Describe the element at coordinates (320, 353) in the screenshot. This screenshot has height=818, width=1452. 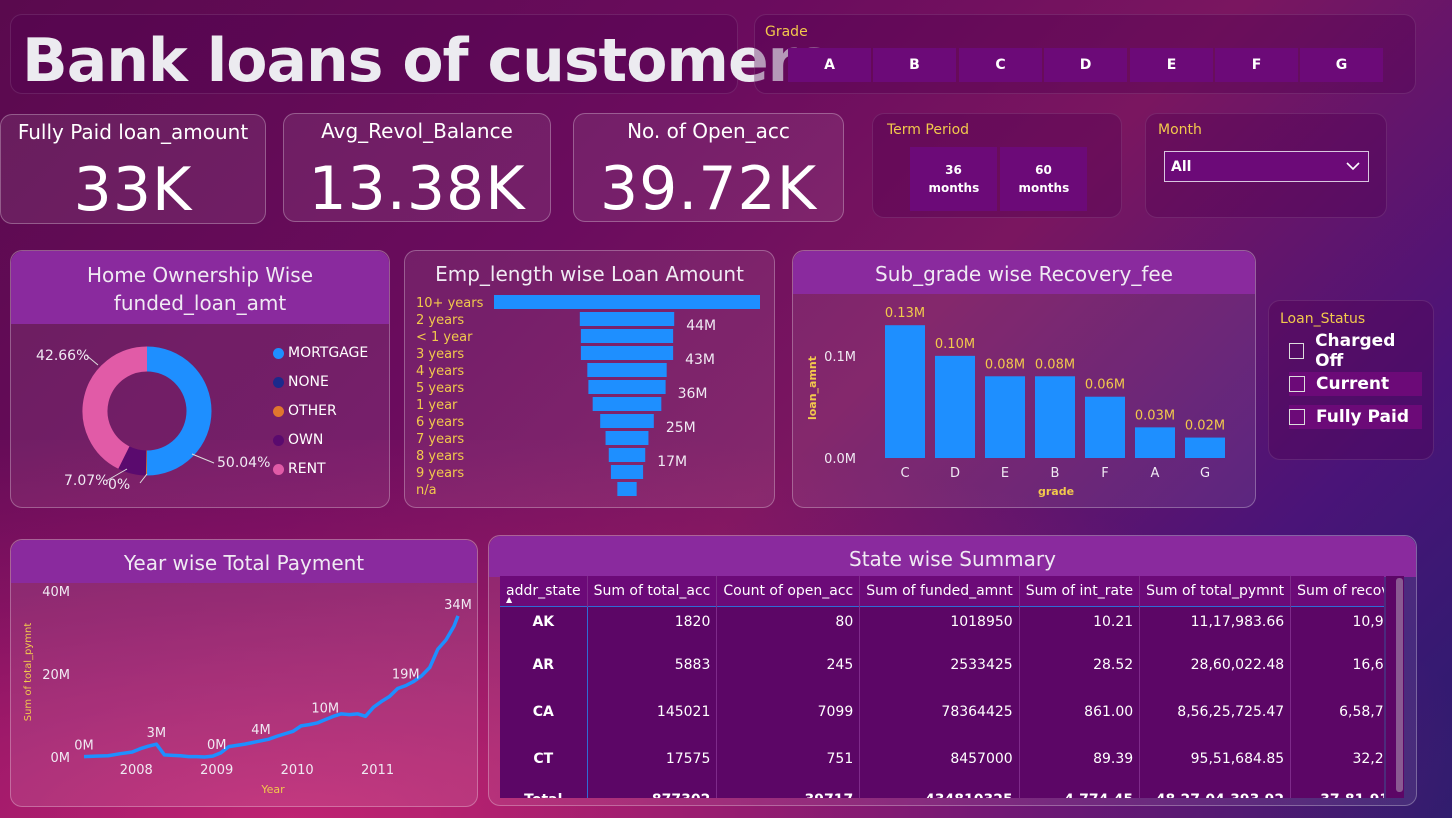
I see `legend-item-mortgage: MORTGAGE` at that location.